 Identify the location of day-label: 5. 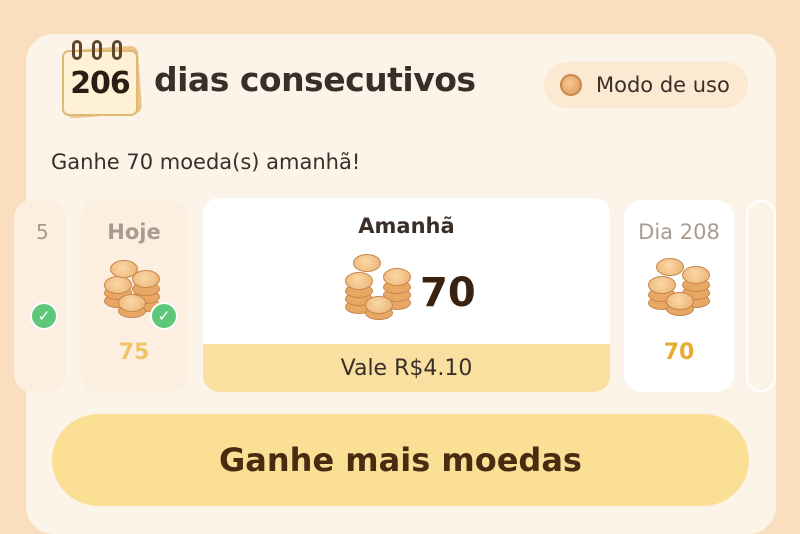
(42, 232).